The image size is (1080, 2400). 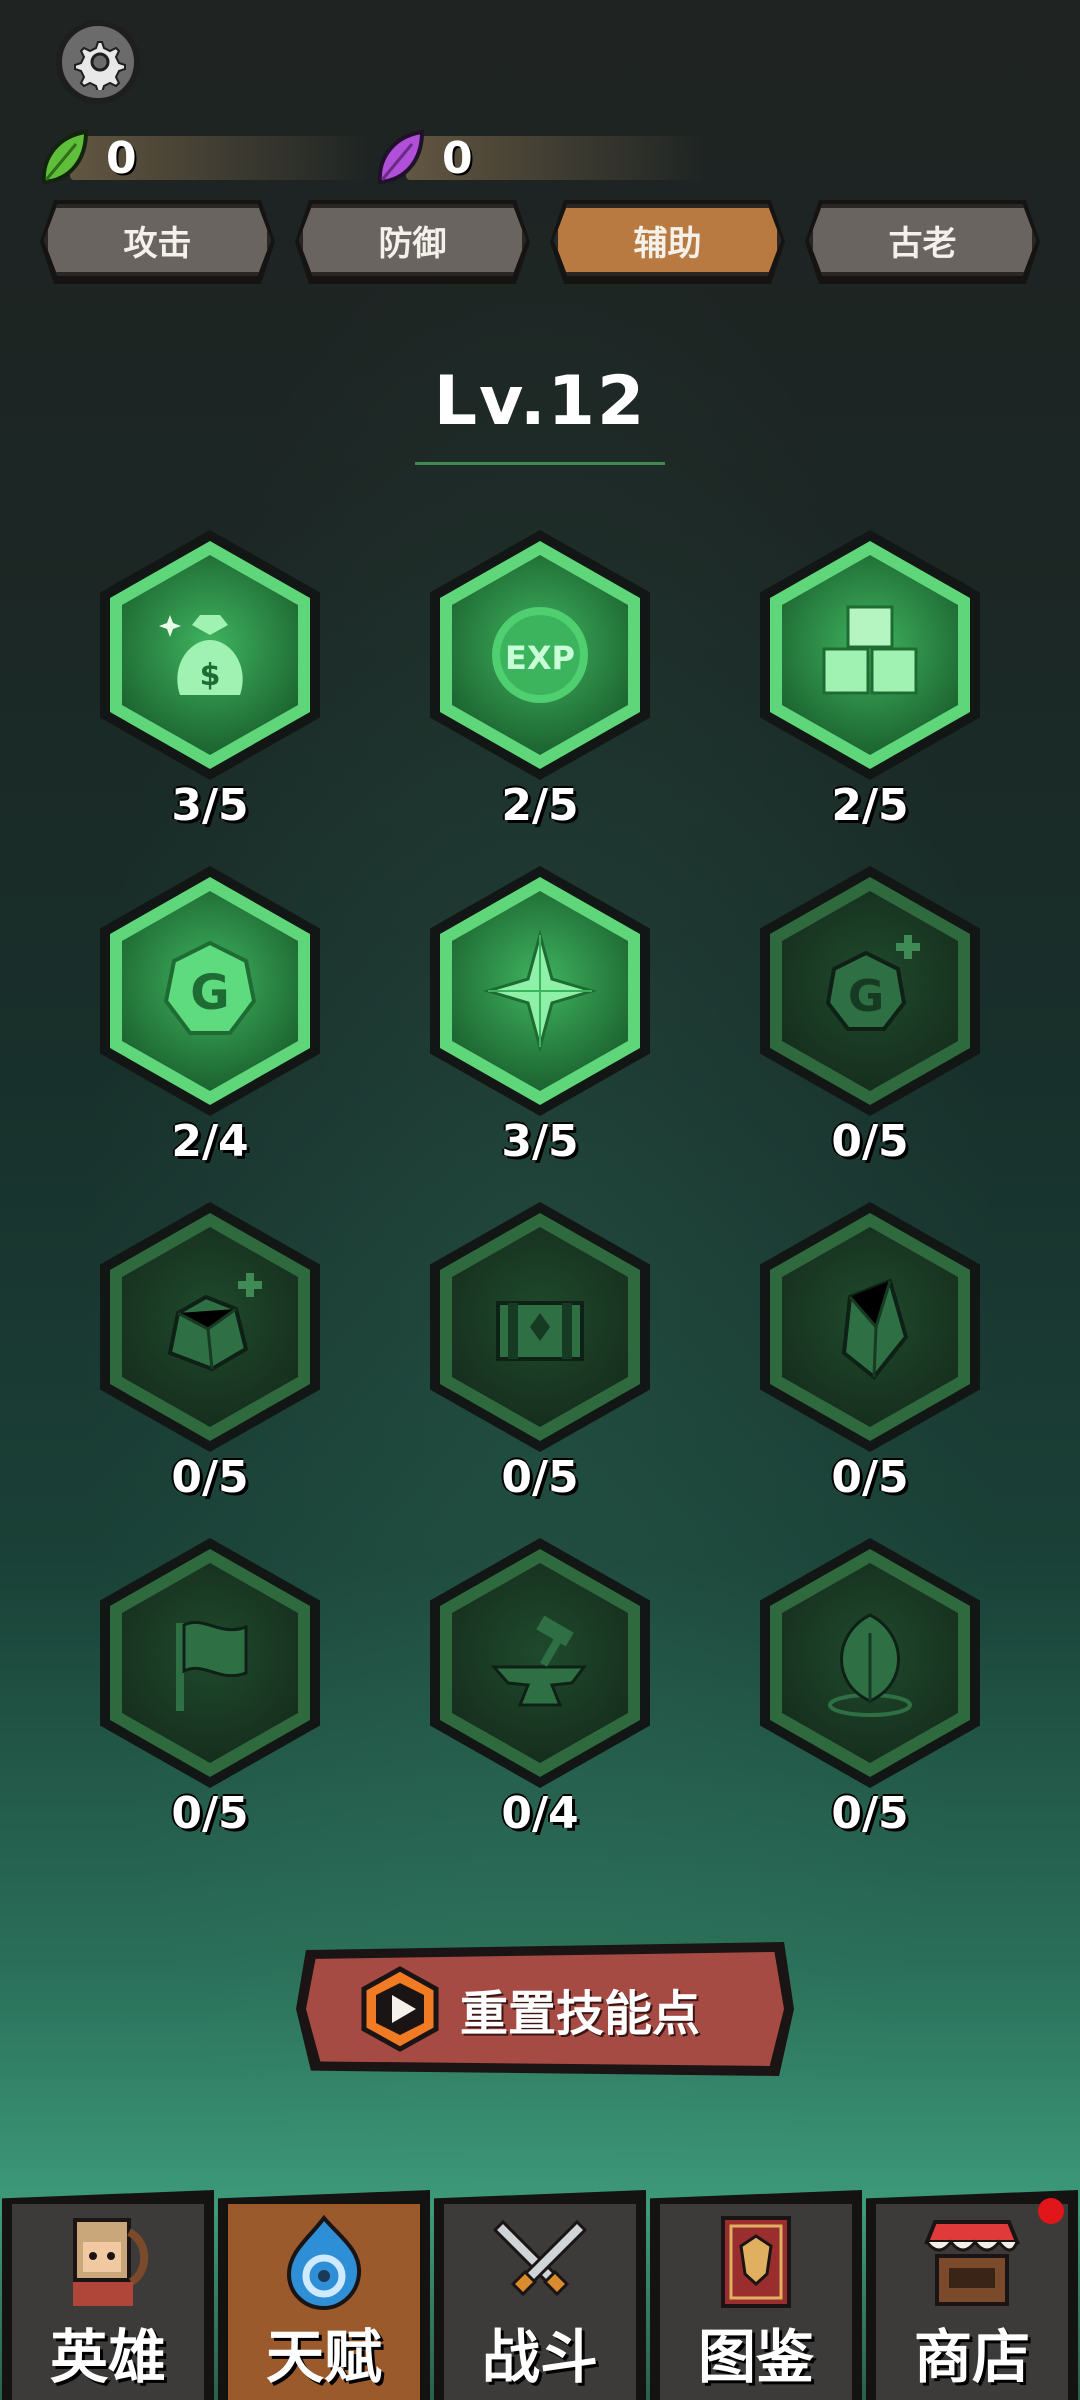 I want to click on tab-ancient: 古老, so click(x=922, y=242).